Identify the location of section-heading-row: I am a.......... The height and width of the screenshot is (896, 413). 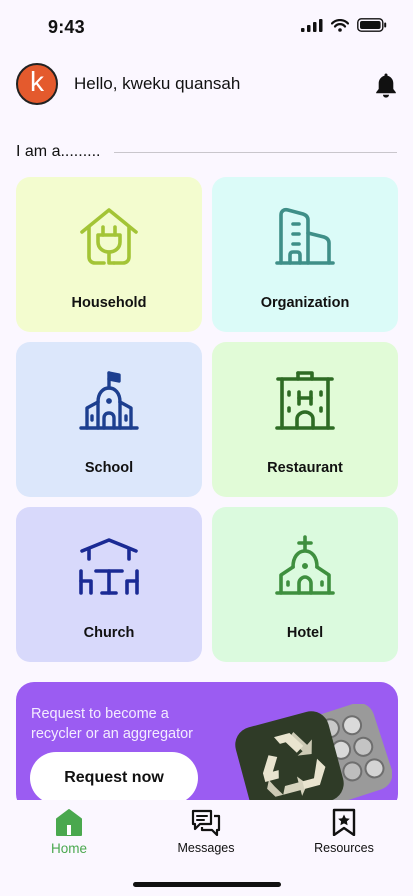
(206, 152).